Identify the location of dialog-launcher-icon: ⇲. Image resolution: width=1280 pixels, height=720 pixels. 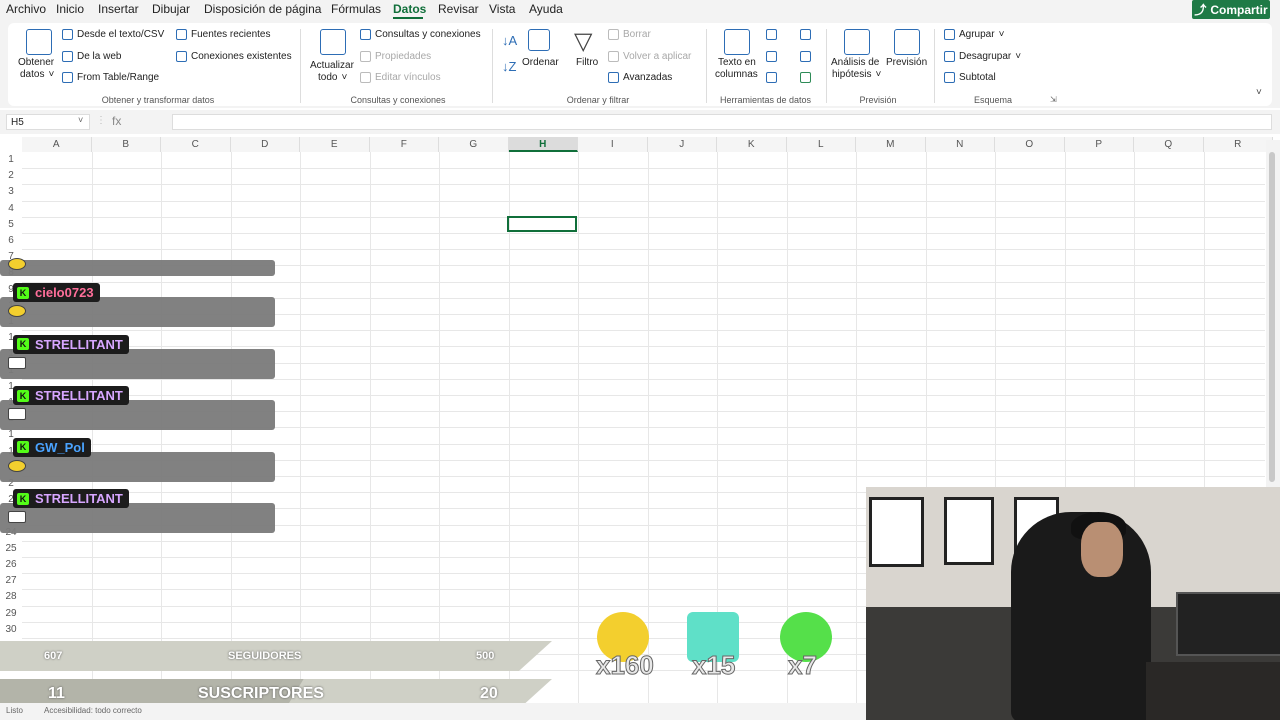
(1053, 99).